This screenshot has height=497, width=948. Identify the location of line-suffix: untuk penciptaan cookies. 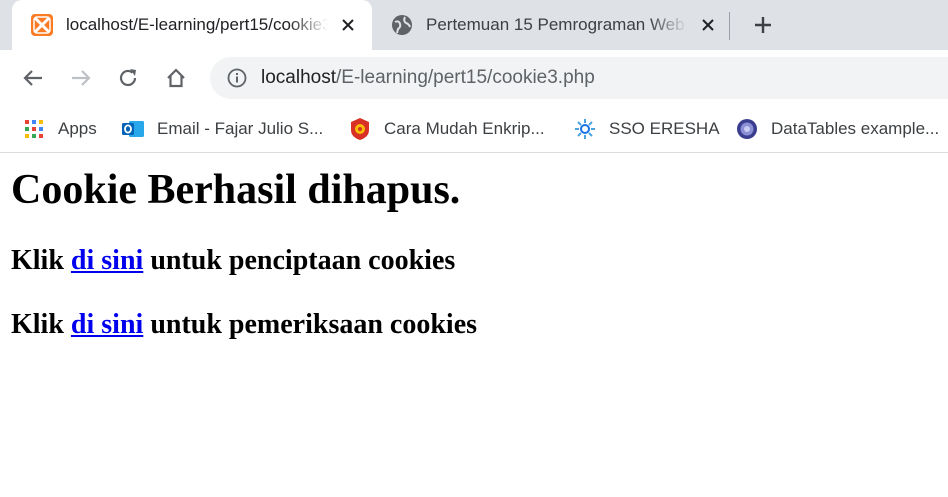
(299, 260).